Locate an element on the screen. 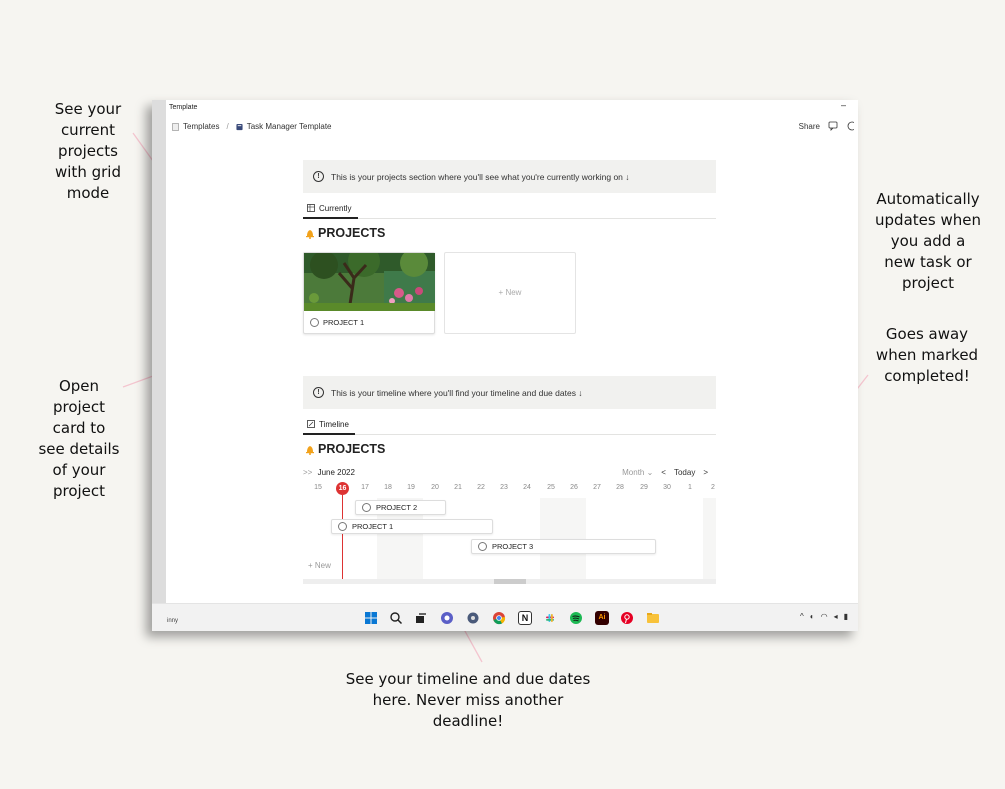 This screenshot has height=789, width=1005. tab-currently-label: Currently is located at coordinates (335, 208).